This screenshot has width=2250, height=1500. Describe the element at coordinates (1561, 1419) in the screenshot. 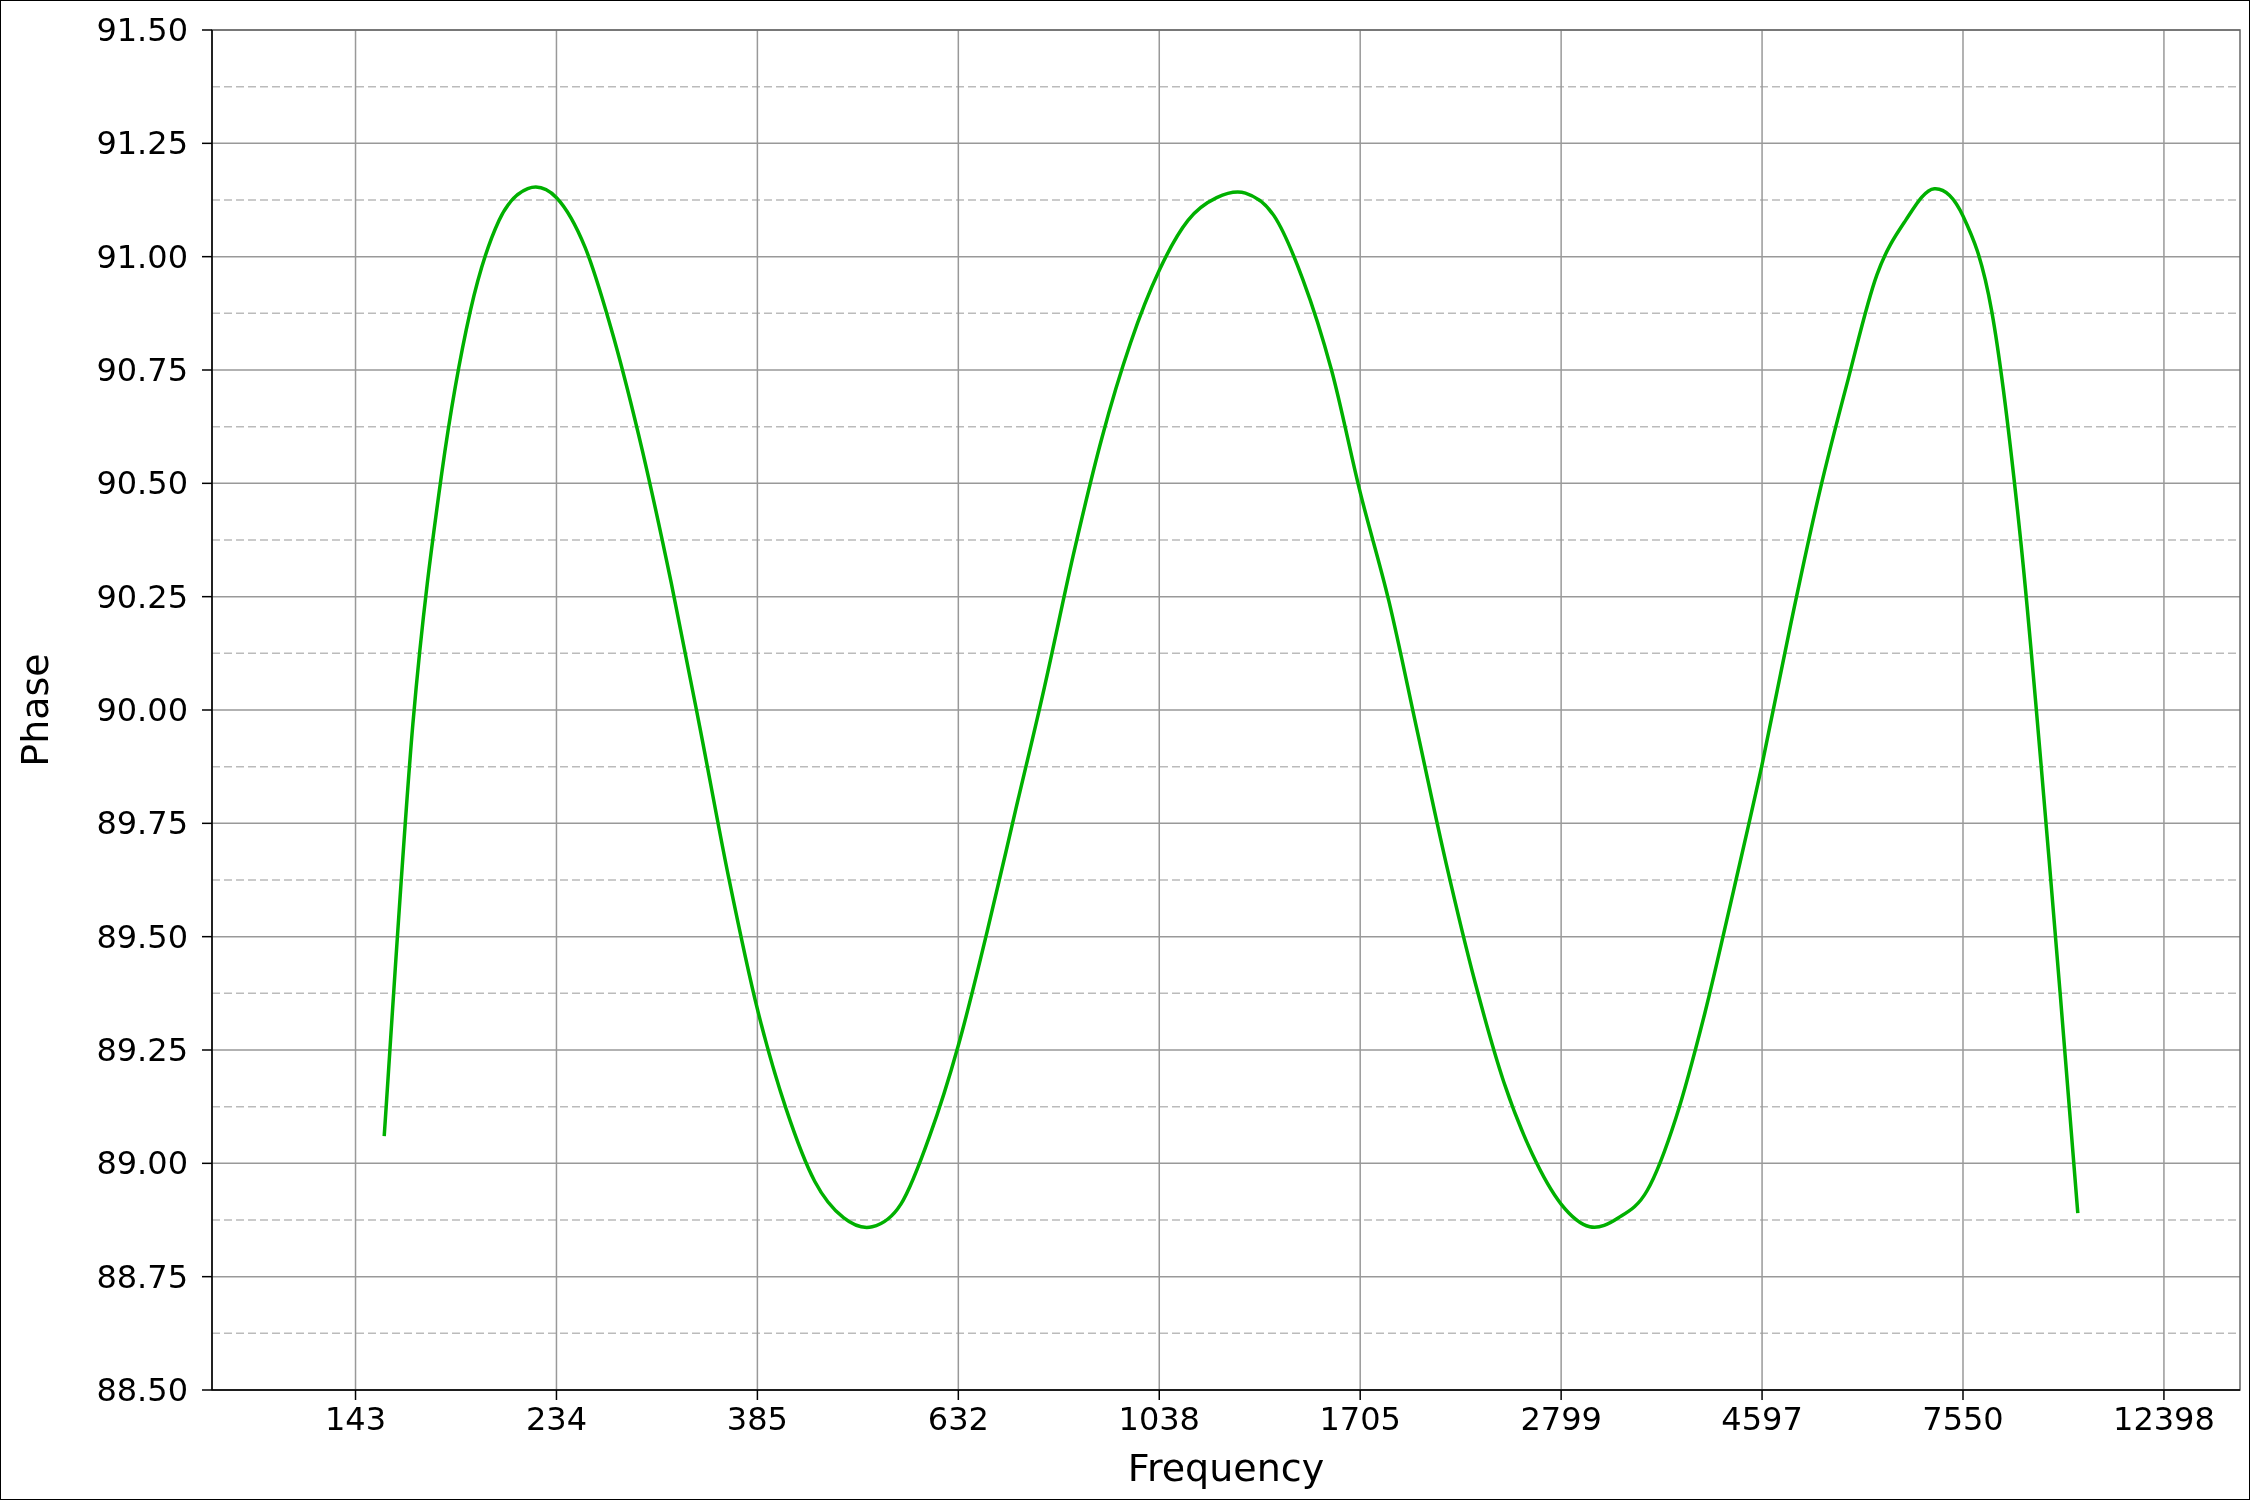

I see `x-tick-label: 2799` at that location.